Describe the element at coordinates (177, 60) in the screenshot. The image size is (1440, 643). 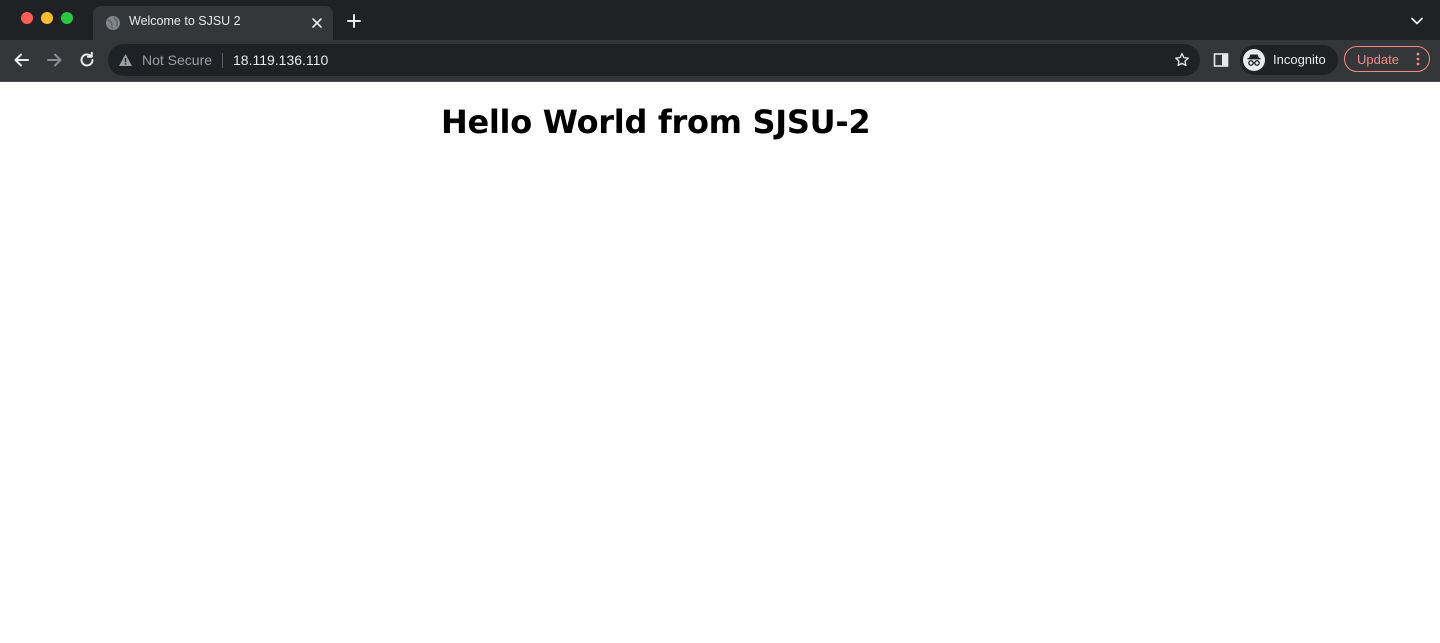
I see `security-status: Not Secure` at that location.